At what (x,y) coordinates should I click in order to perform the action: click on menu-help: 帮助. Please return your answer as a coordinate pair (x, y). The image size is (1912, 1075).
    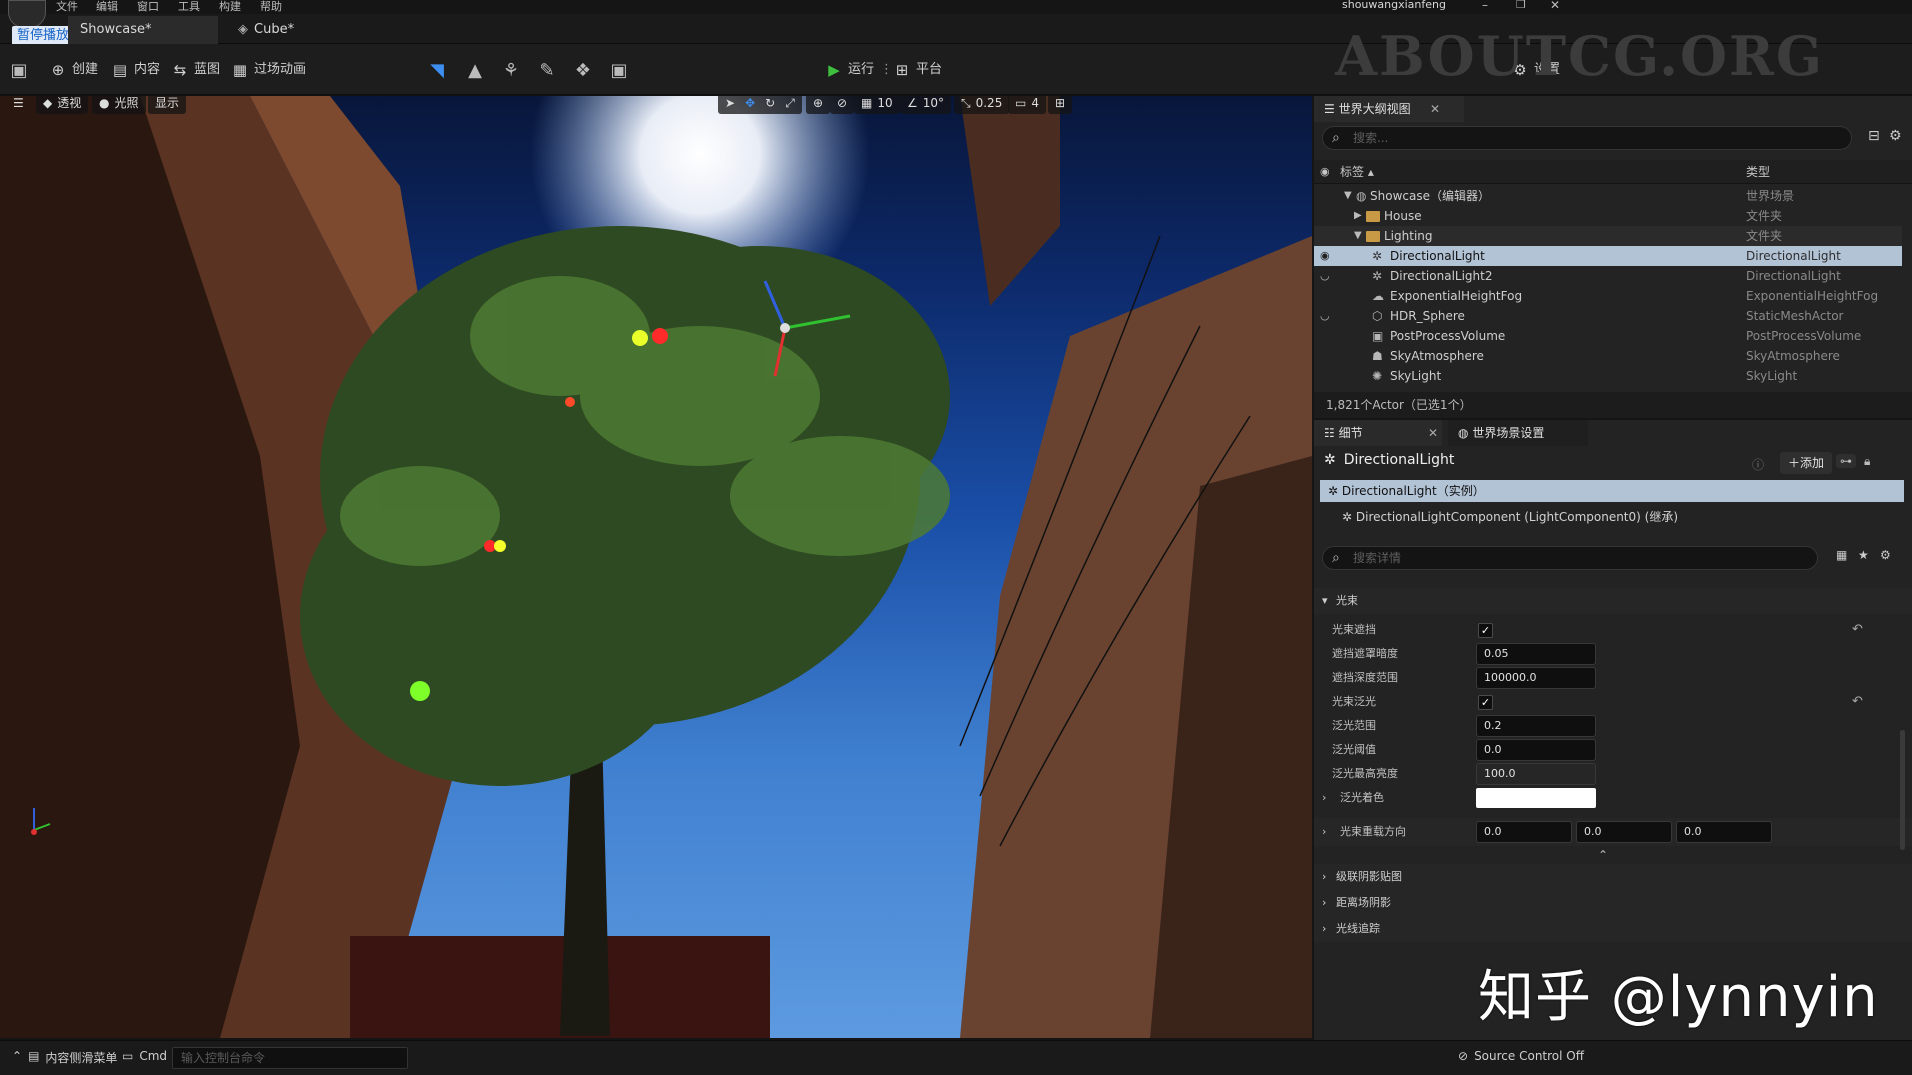
    Looking at the image, I should click on (271, 7).